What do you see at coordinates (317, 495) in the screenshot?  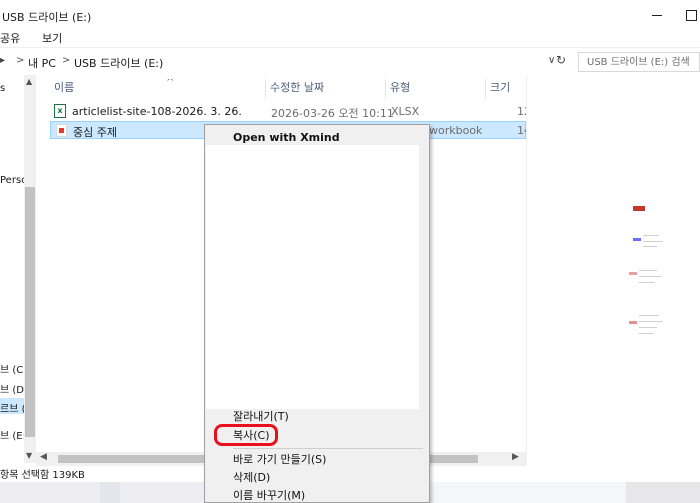 I see `menu-item-rename: 이름 바꾸기(M)` at bounding box center [317, 495].